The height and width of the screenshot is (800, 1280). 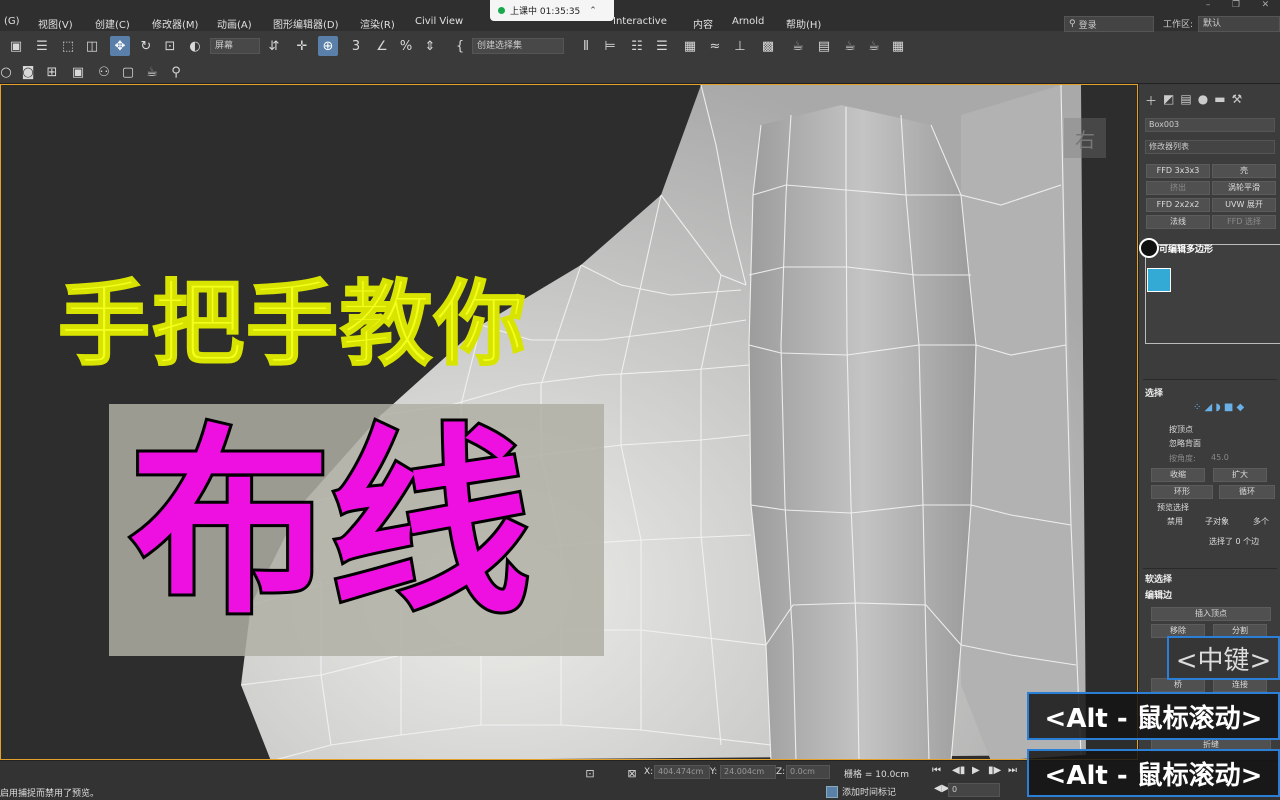 I want to click on current-frame-field: 0, so click(x=974, y=790).